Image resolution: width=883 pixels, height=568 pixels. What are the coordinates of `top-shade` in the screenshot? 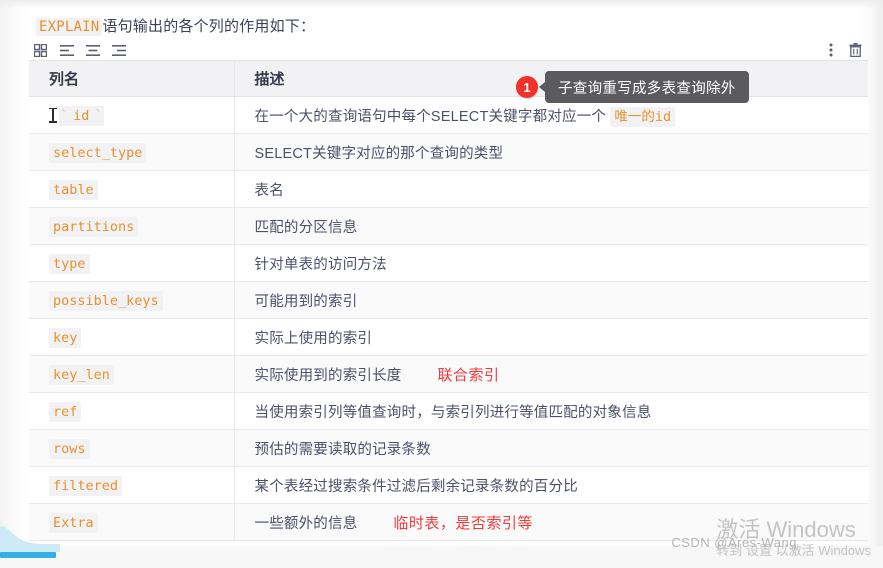 It's located at (441, 4).